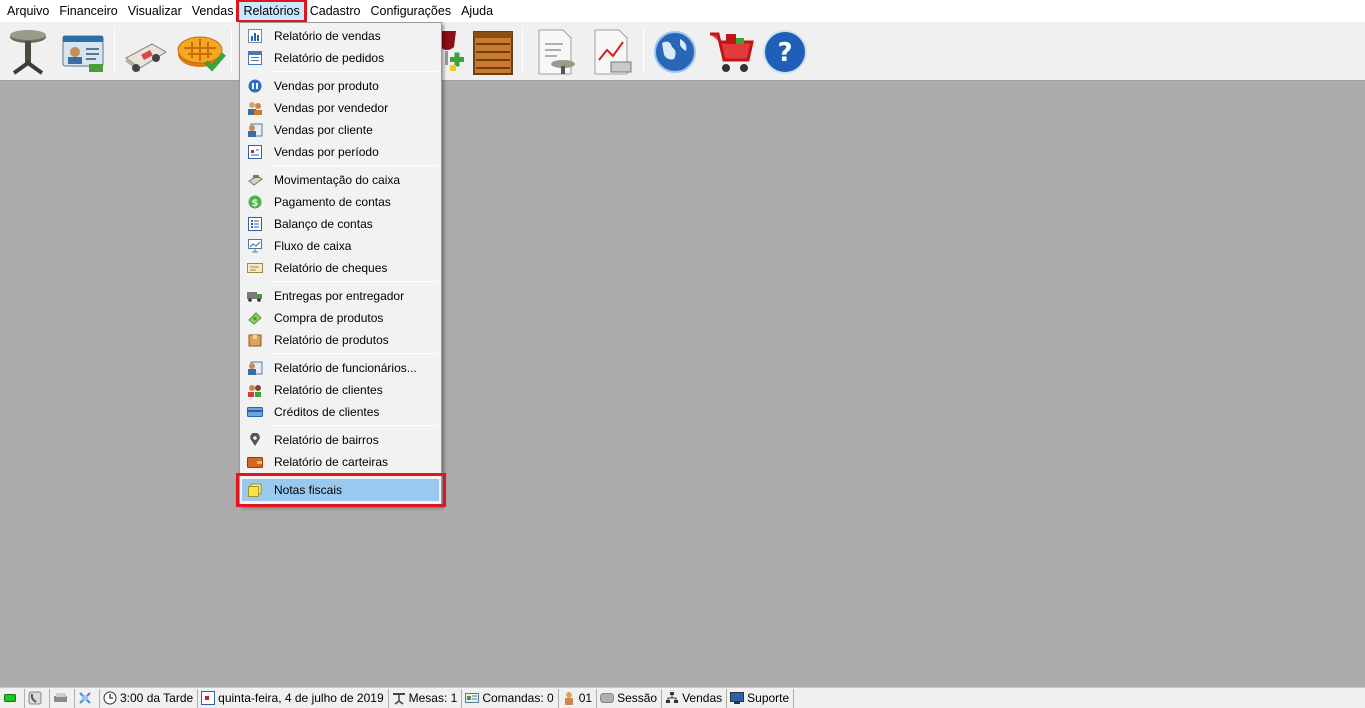  I want to click on pie-check-icon, so click(201, 54).